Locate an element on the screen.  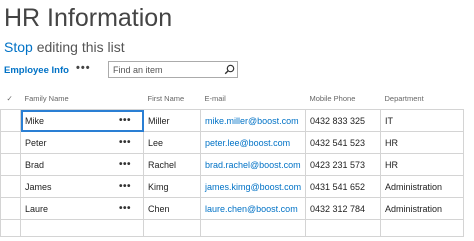
search-input is located at coordinates (166, 69).